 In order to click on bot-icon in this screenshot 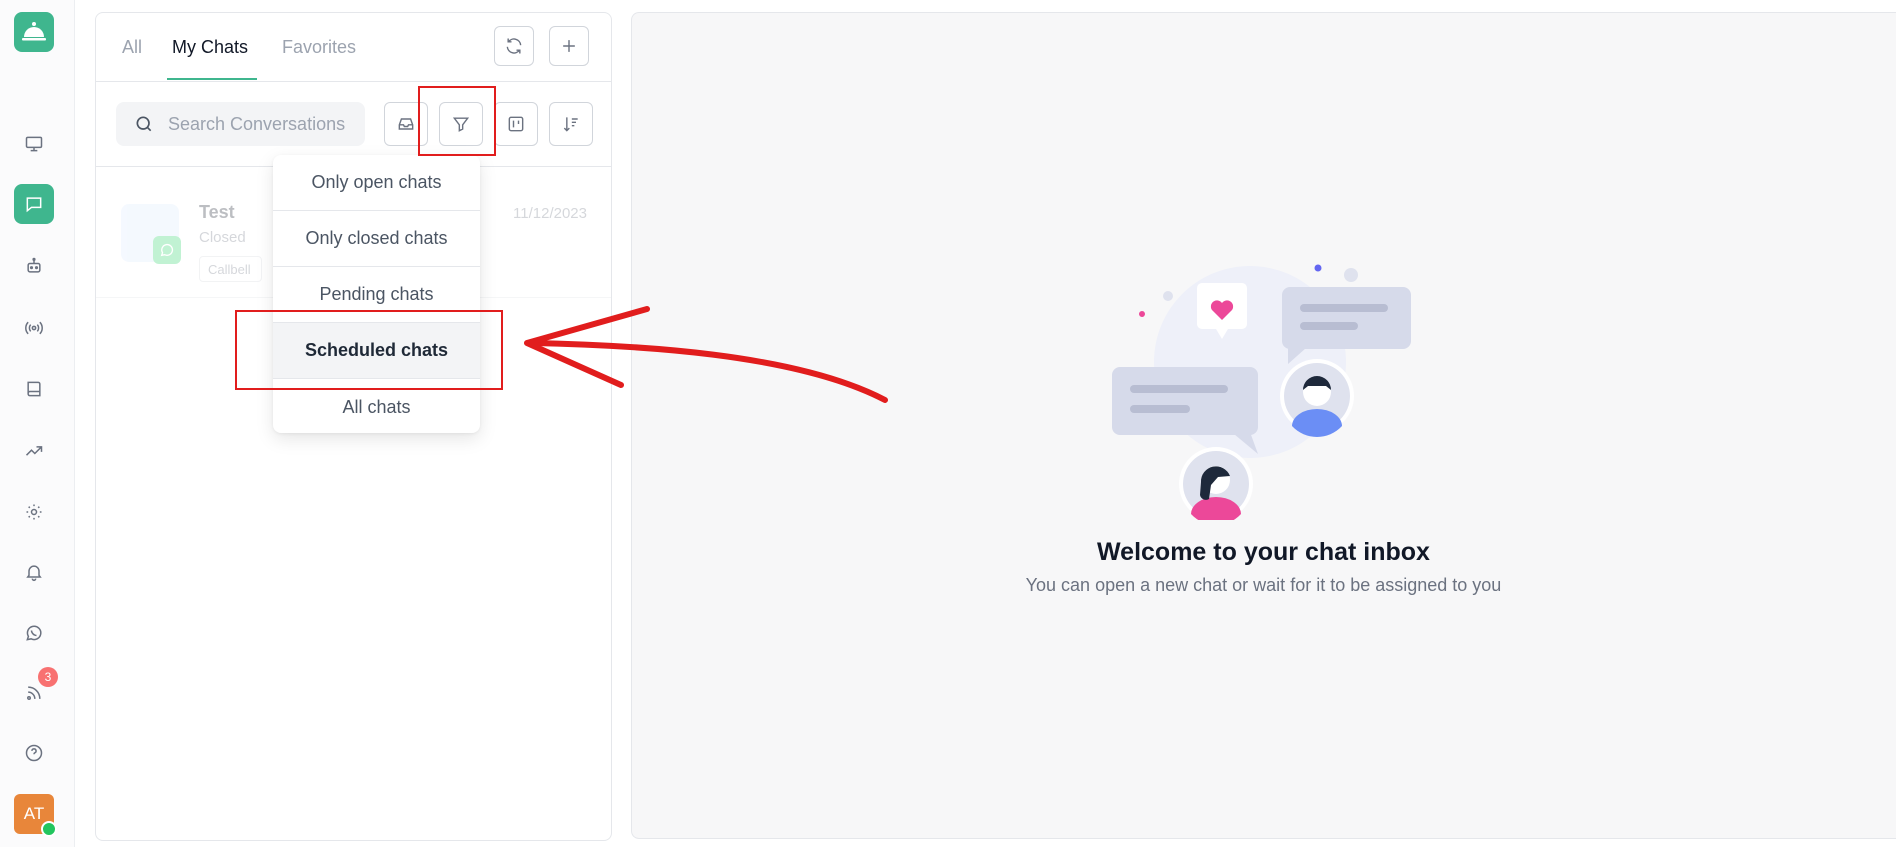, I will do `click(34, 265)`.